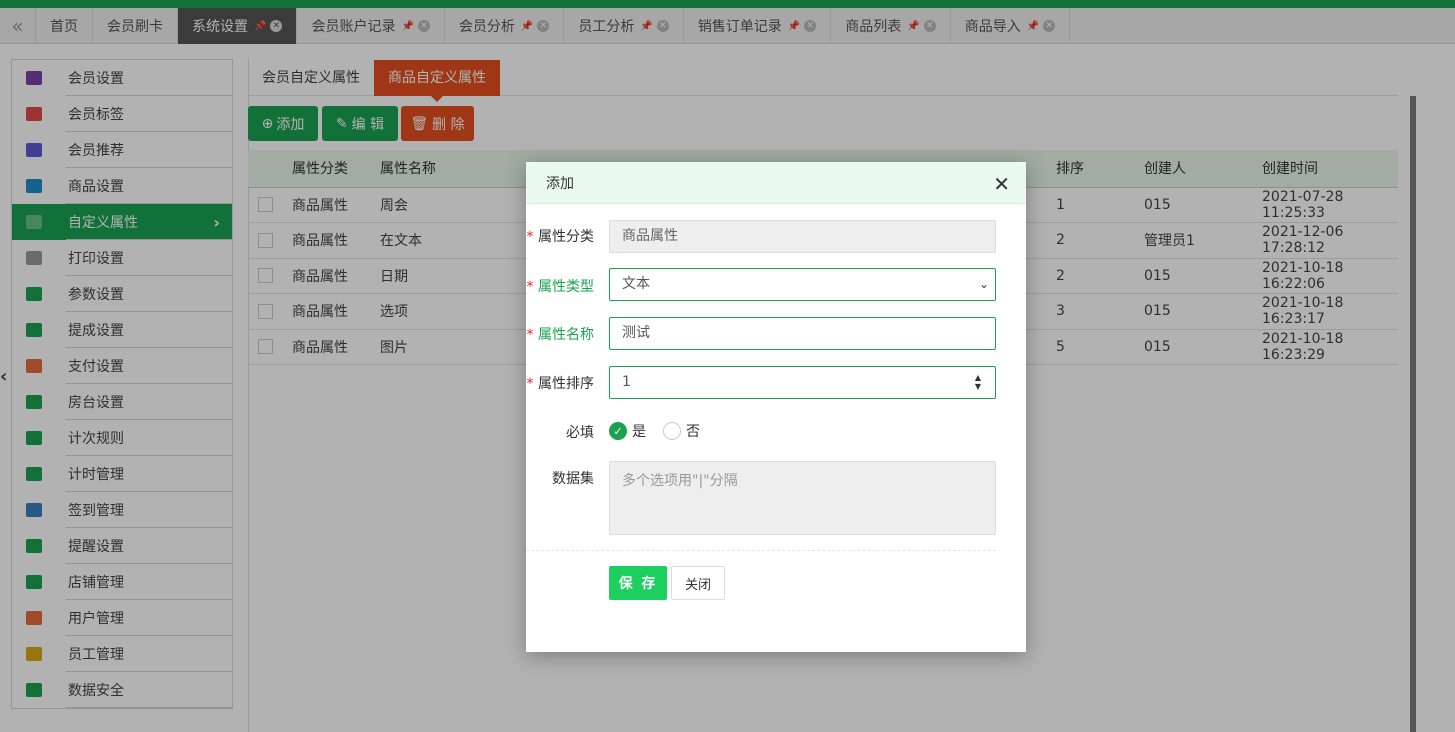 The width and height of the screenshot is (1455, 732). I want to click on order-input-value: 1, so click(626, 382).